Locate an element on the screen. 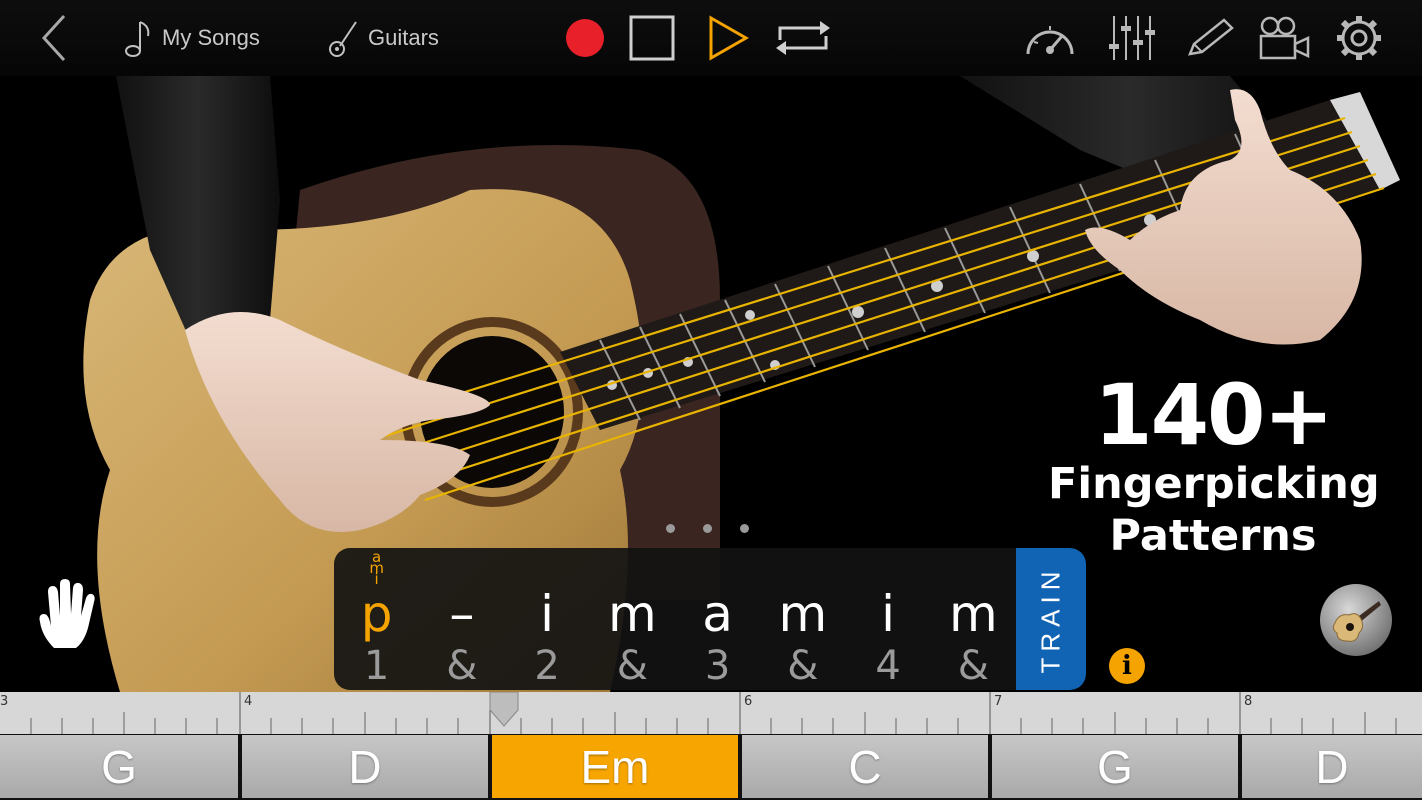  record-button is located at coordinates (585, 38).